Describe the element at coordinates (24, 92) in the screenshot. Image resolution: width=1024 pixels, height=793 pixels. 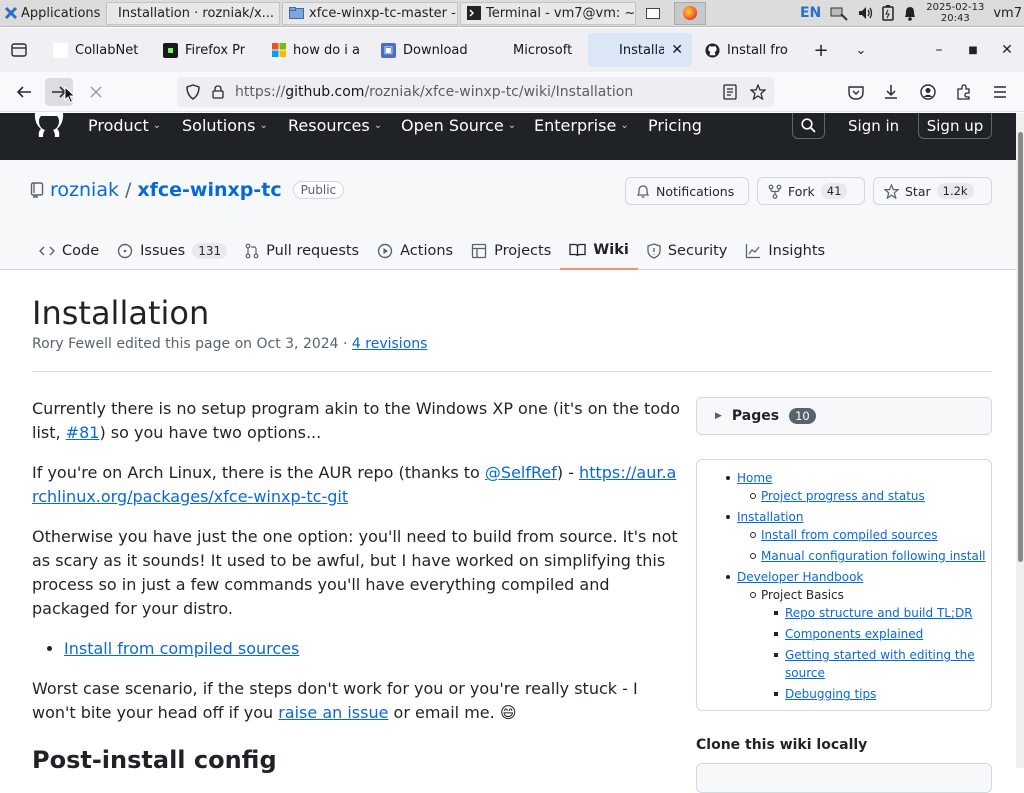
I see `back-arrow-icon` at that location.